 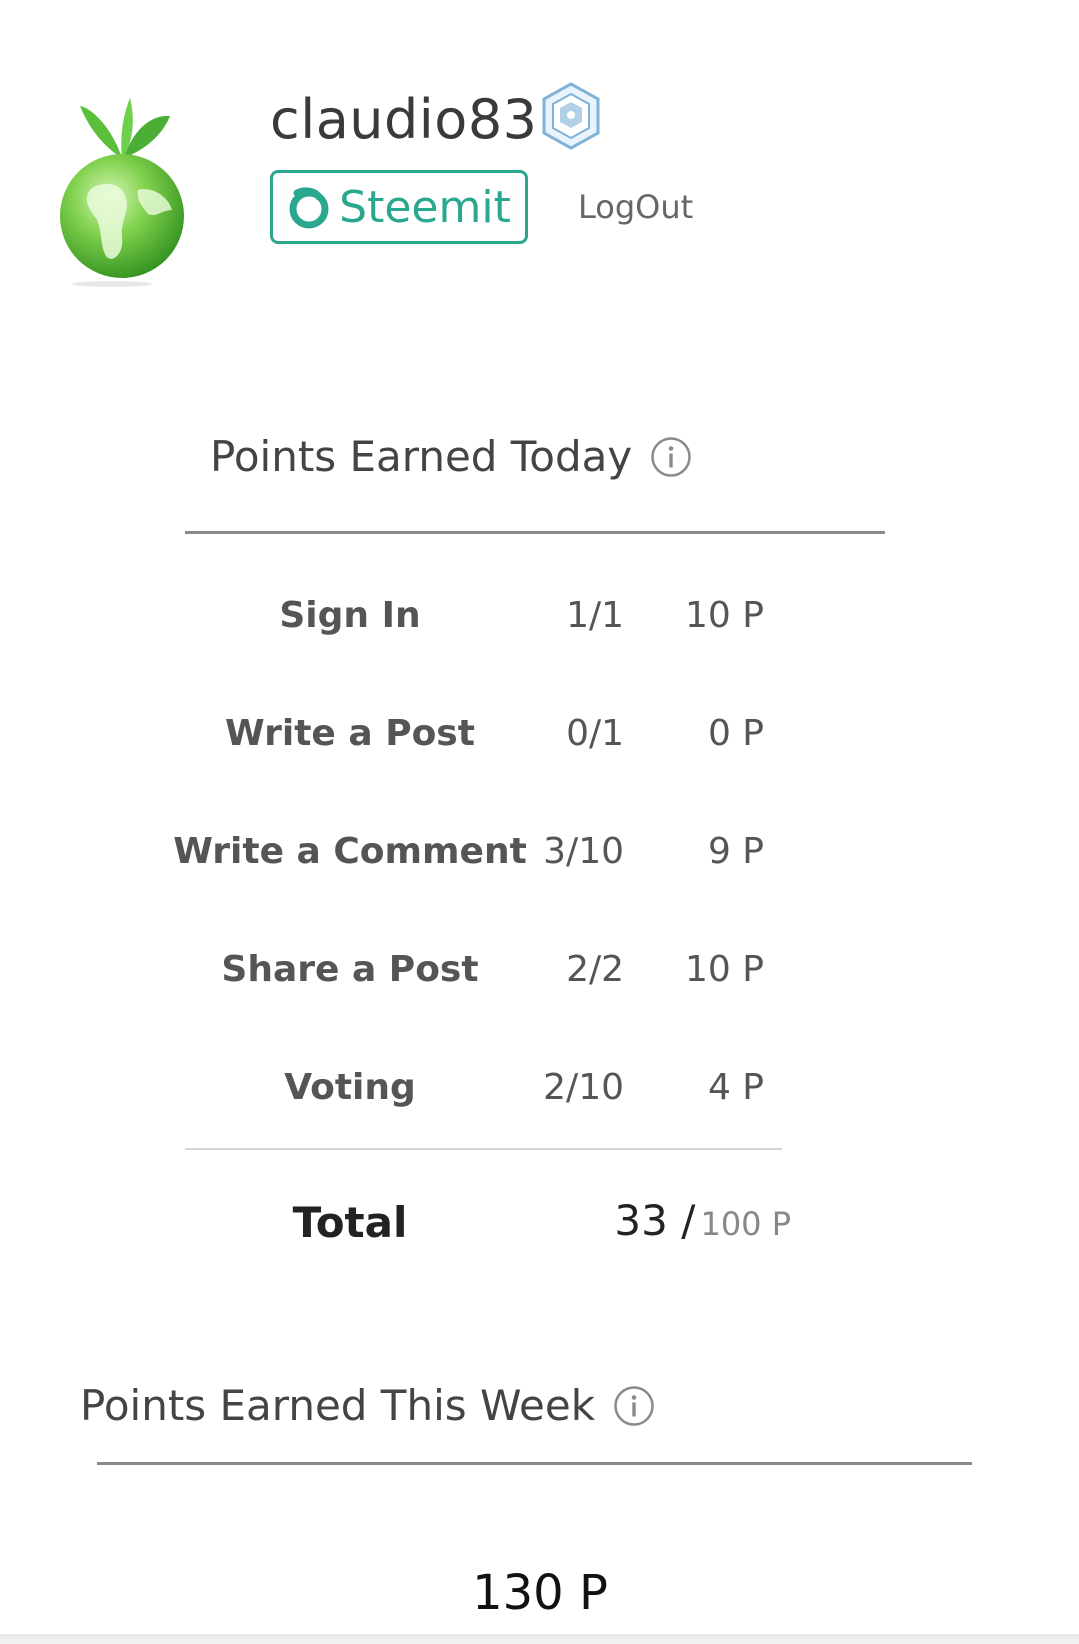 What do you see at coordinates (338, 1405) in the screenshot?
I see `week-title-text: Points Earned This Week` at bounding box center [338, 1405].